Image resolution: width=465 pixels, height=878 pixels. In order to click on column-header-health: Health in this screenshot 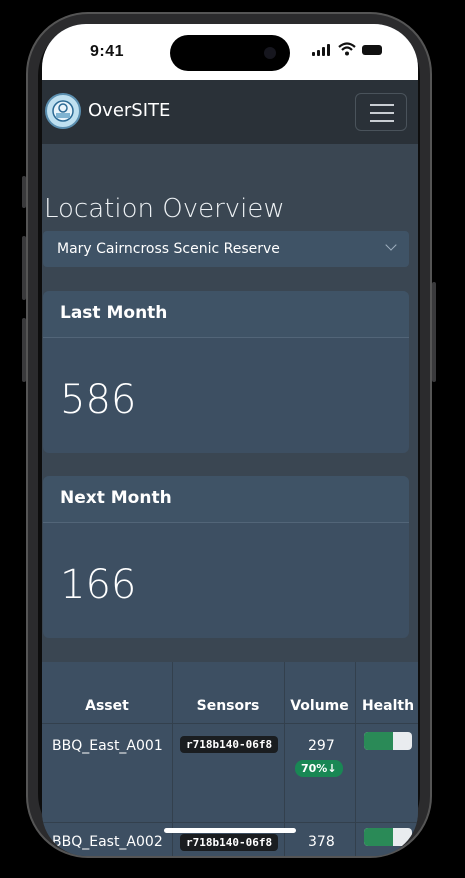, I will do `click(386, 706)`.